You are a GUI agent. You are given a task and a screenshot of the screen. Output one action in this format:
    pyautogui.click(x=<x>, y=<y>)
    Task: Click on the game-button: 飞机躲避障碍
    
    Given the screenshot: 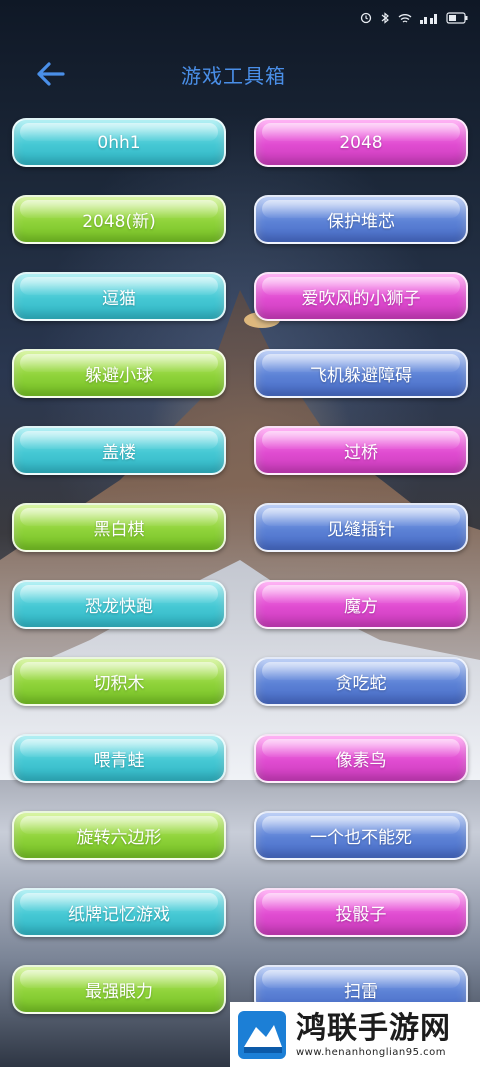 What is the action you would take?
    pyautogui.click(x=361, y=373)
    